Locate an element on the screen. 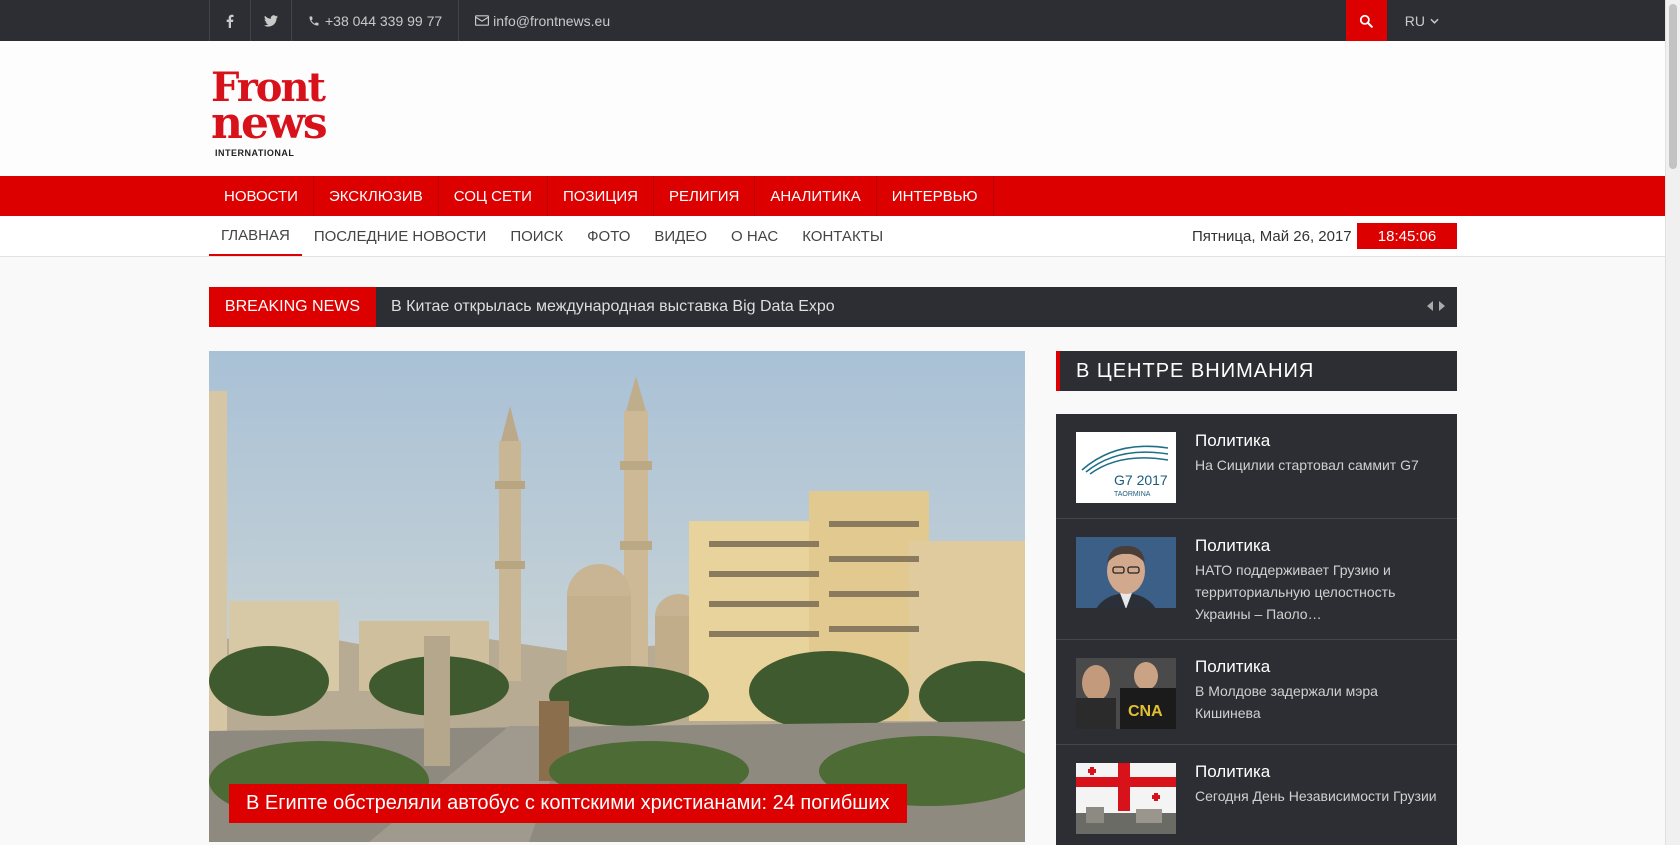 The height and width of the screenshot is (845, 1680). item-title: Сегодня День Независимости Грузии is located at coordinates (1320, 796).